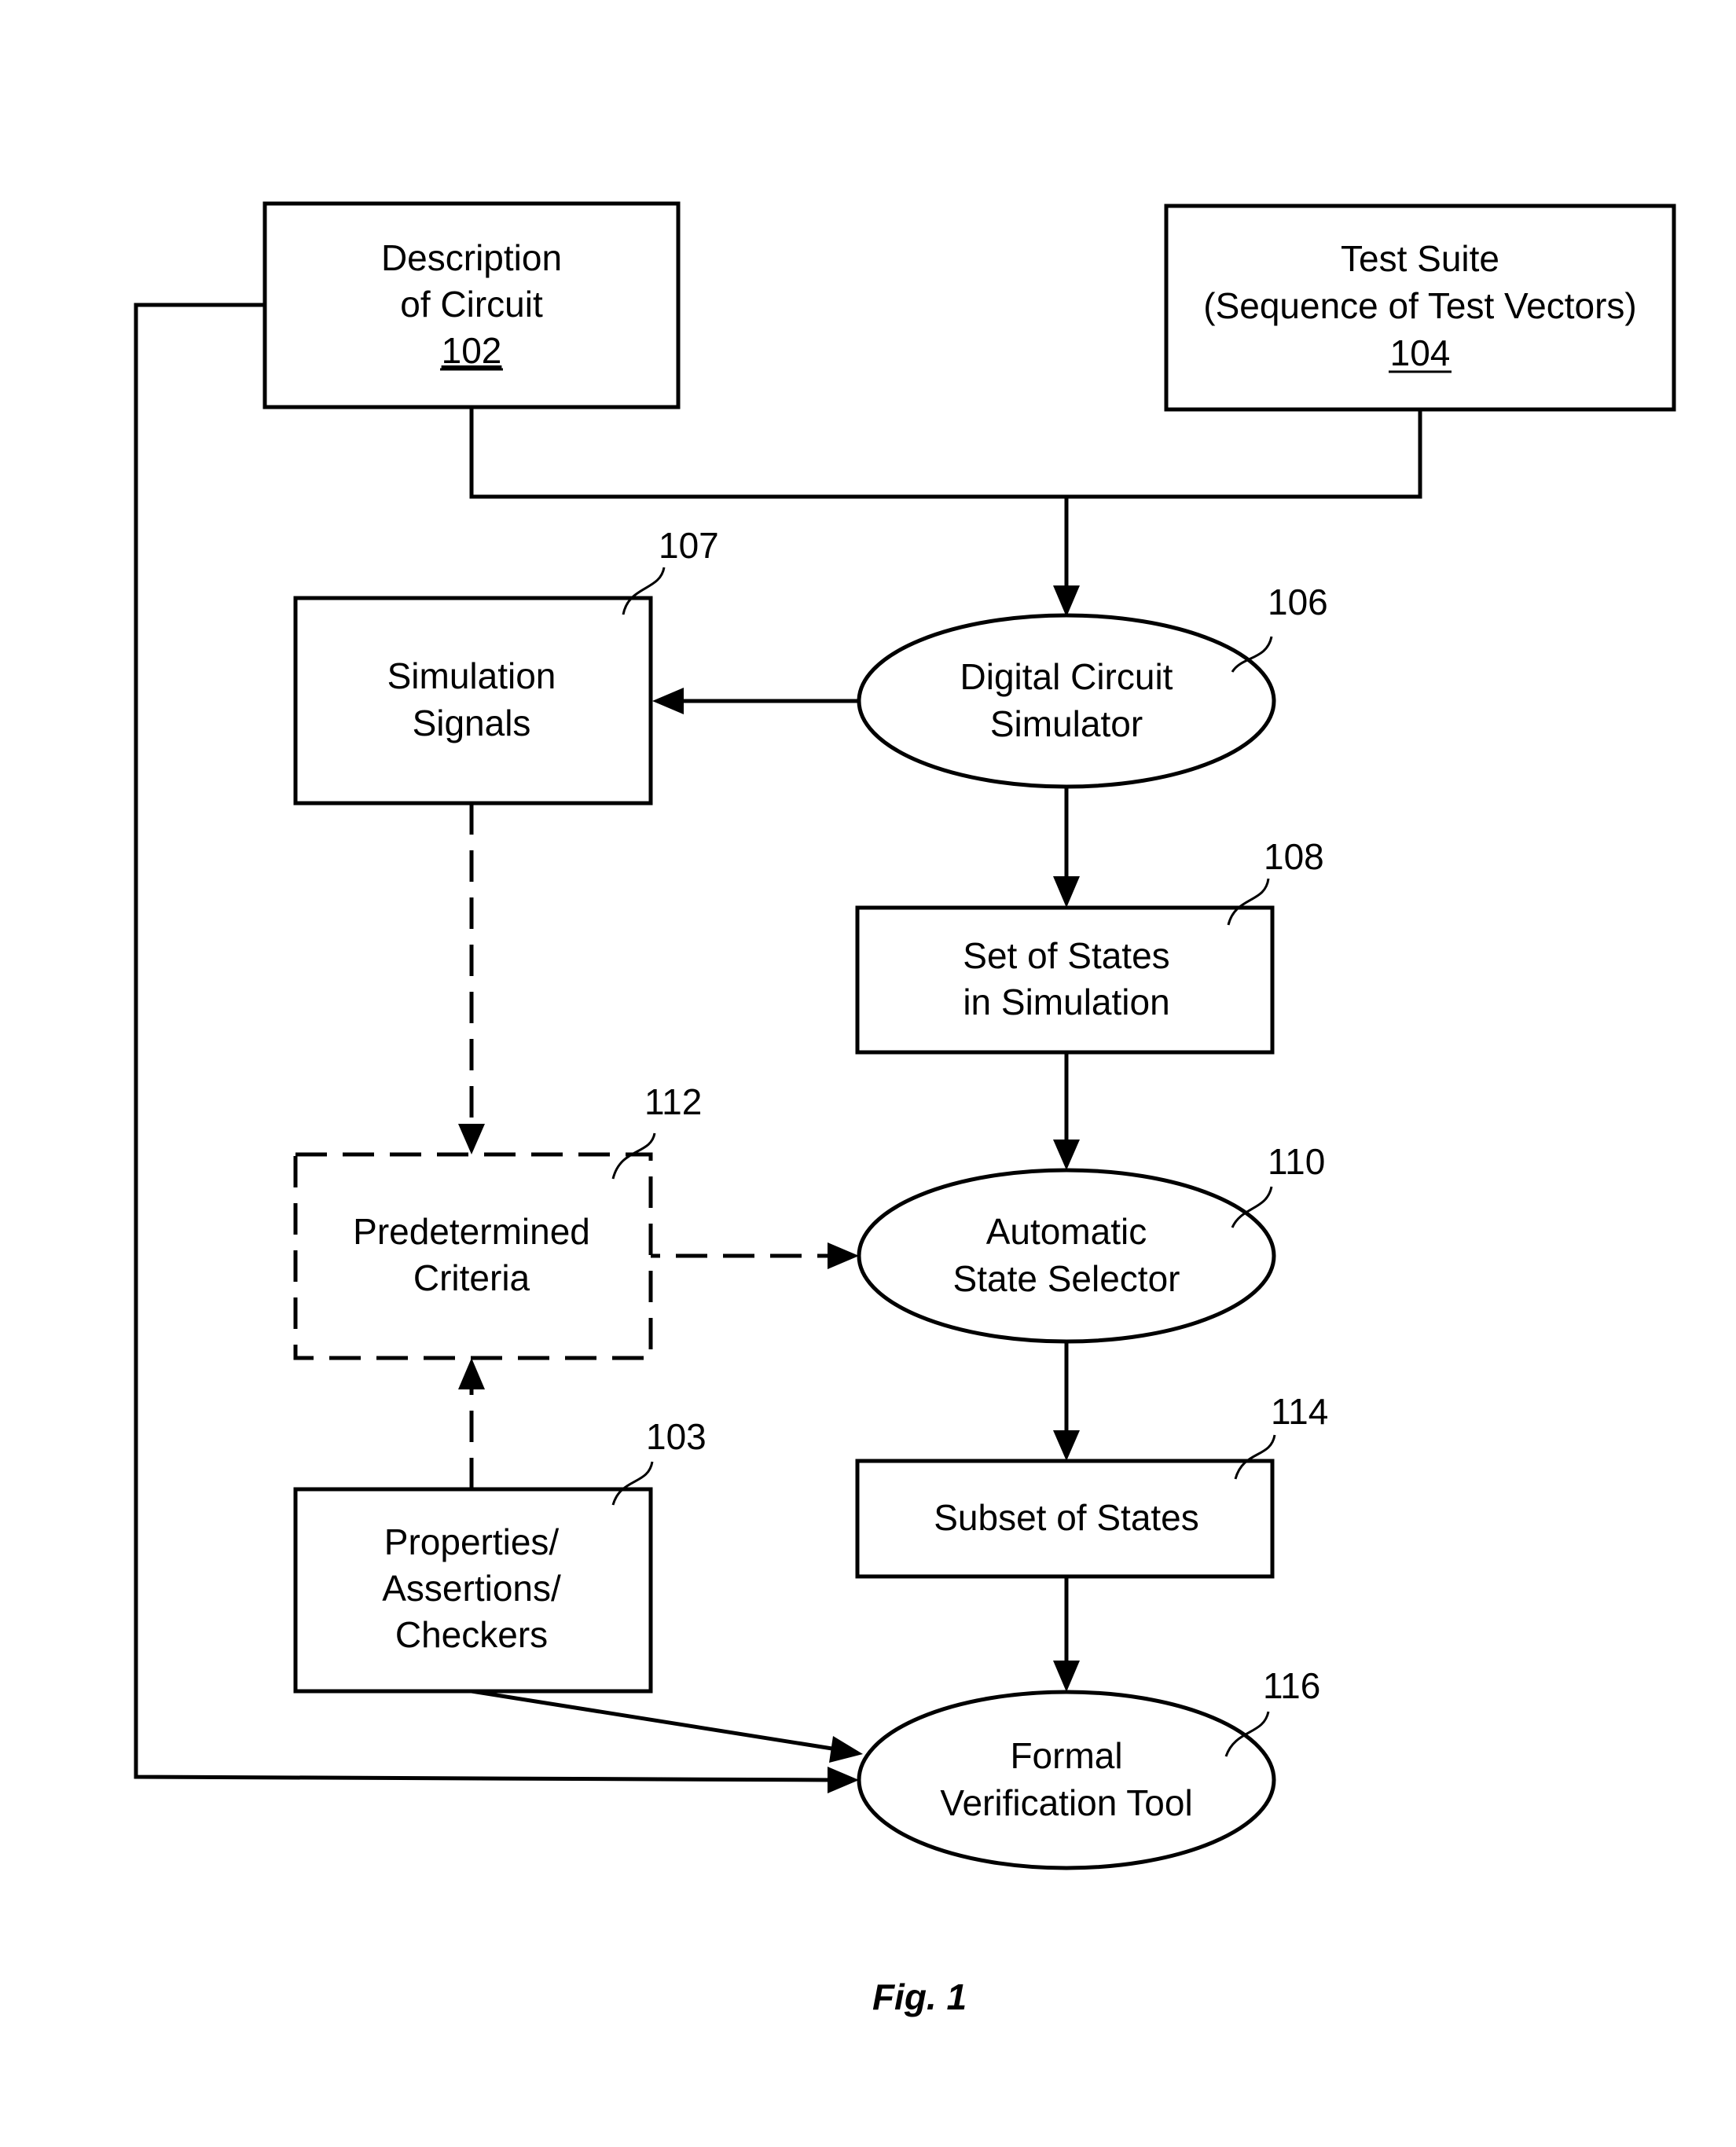  Describe the element at coordinates (1065, 980) in the screenshot. I see `node-108-box` at that location.